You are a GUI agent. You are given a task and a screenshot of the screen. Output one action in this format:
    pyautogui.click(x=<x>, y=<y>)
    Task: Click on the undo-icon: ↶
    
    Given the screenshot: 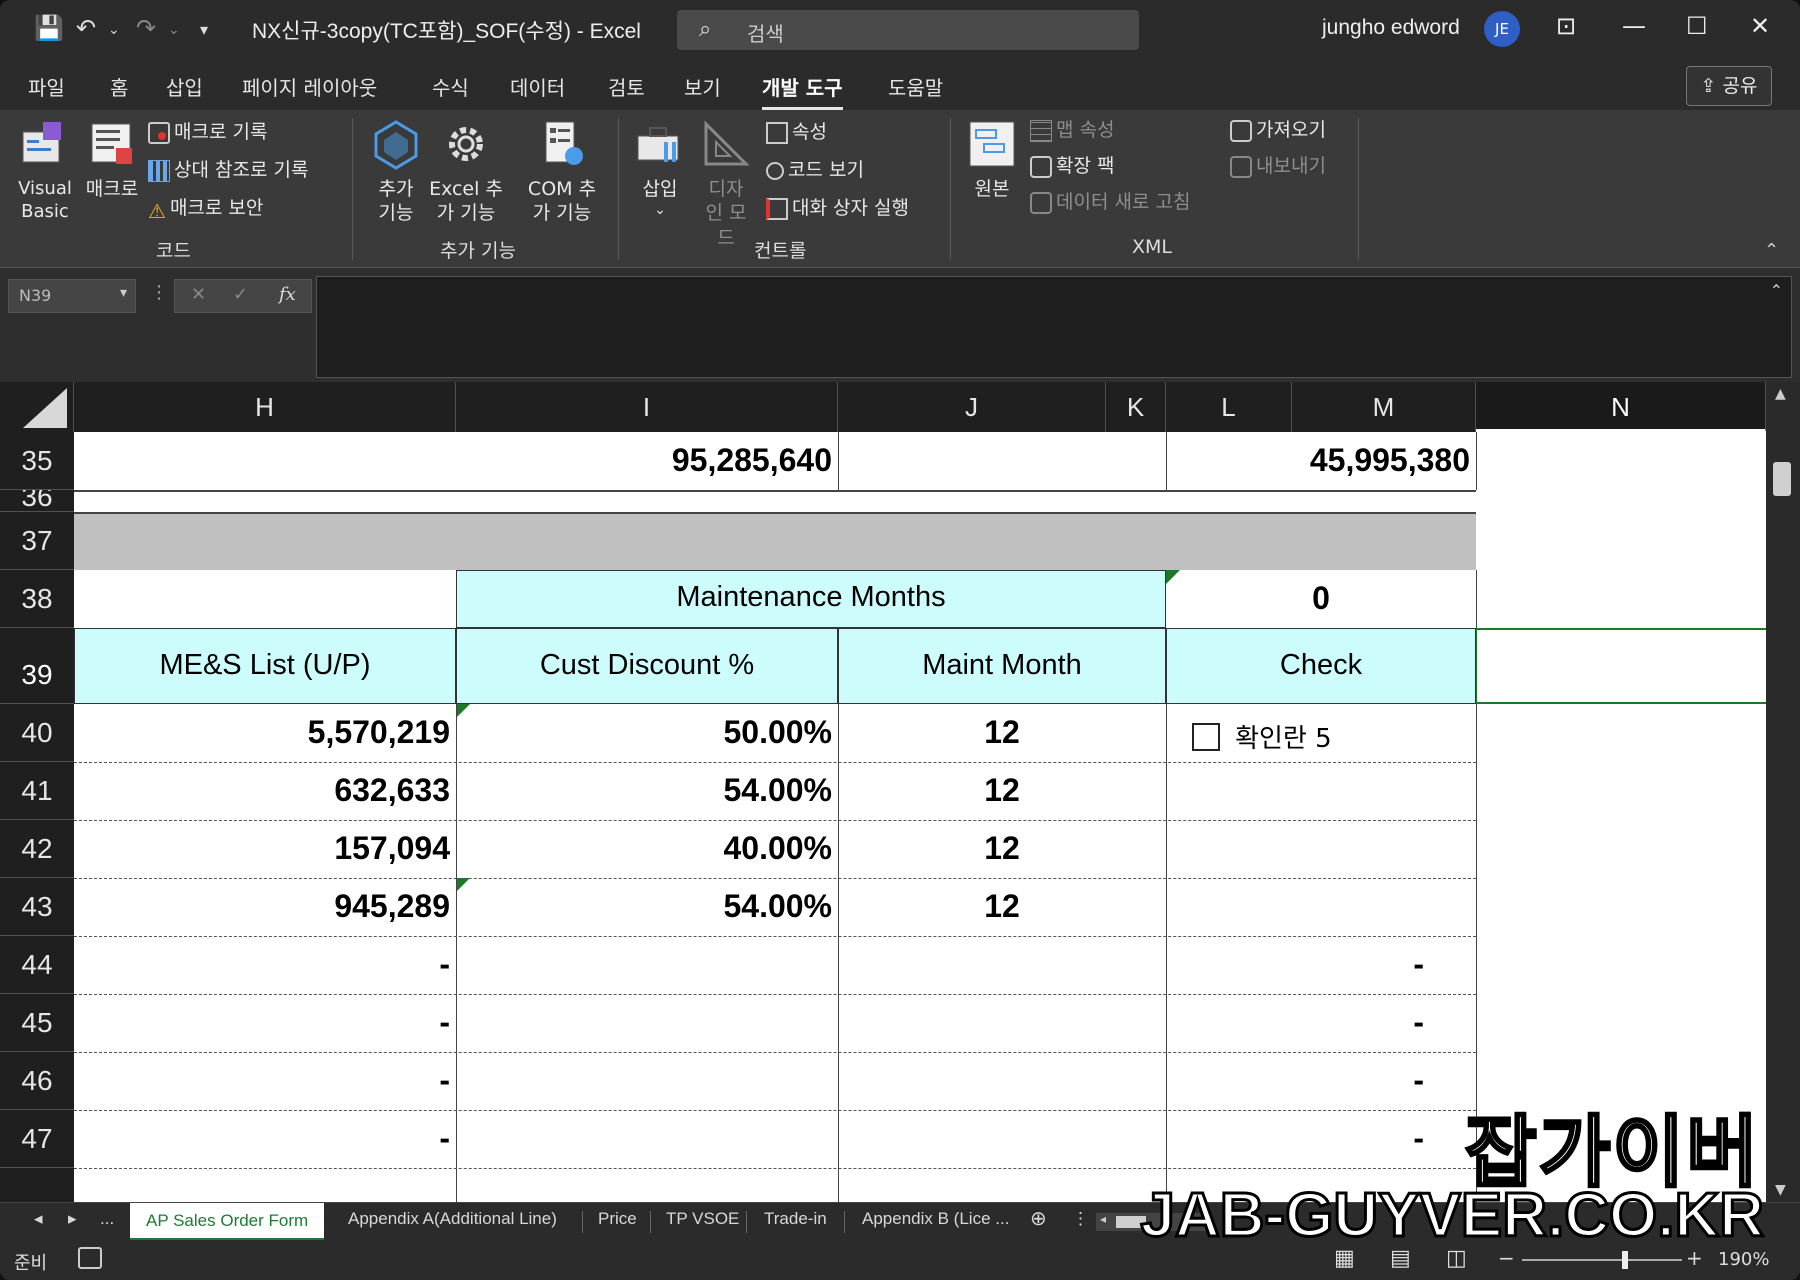 What is the action you would take?
    pyautogui.click(x=86, y=28)
    